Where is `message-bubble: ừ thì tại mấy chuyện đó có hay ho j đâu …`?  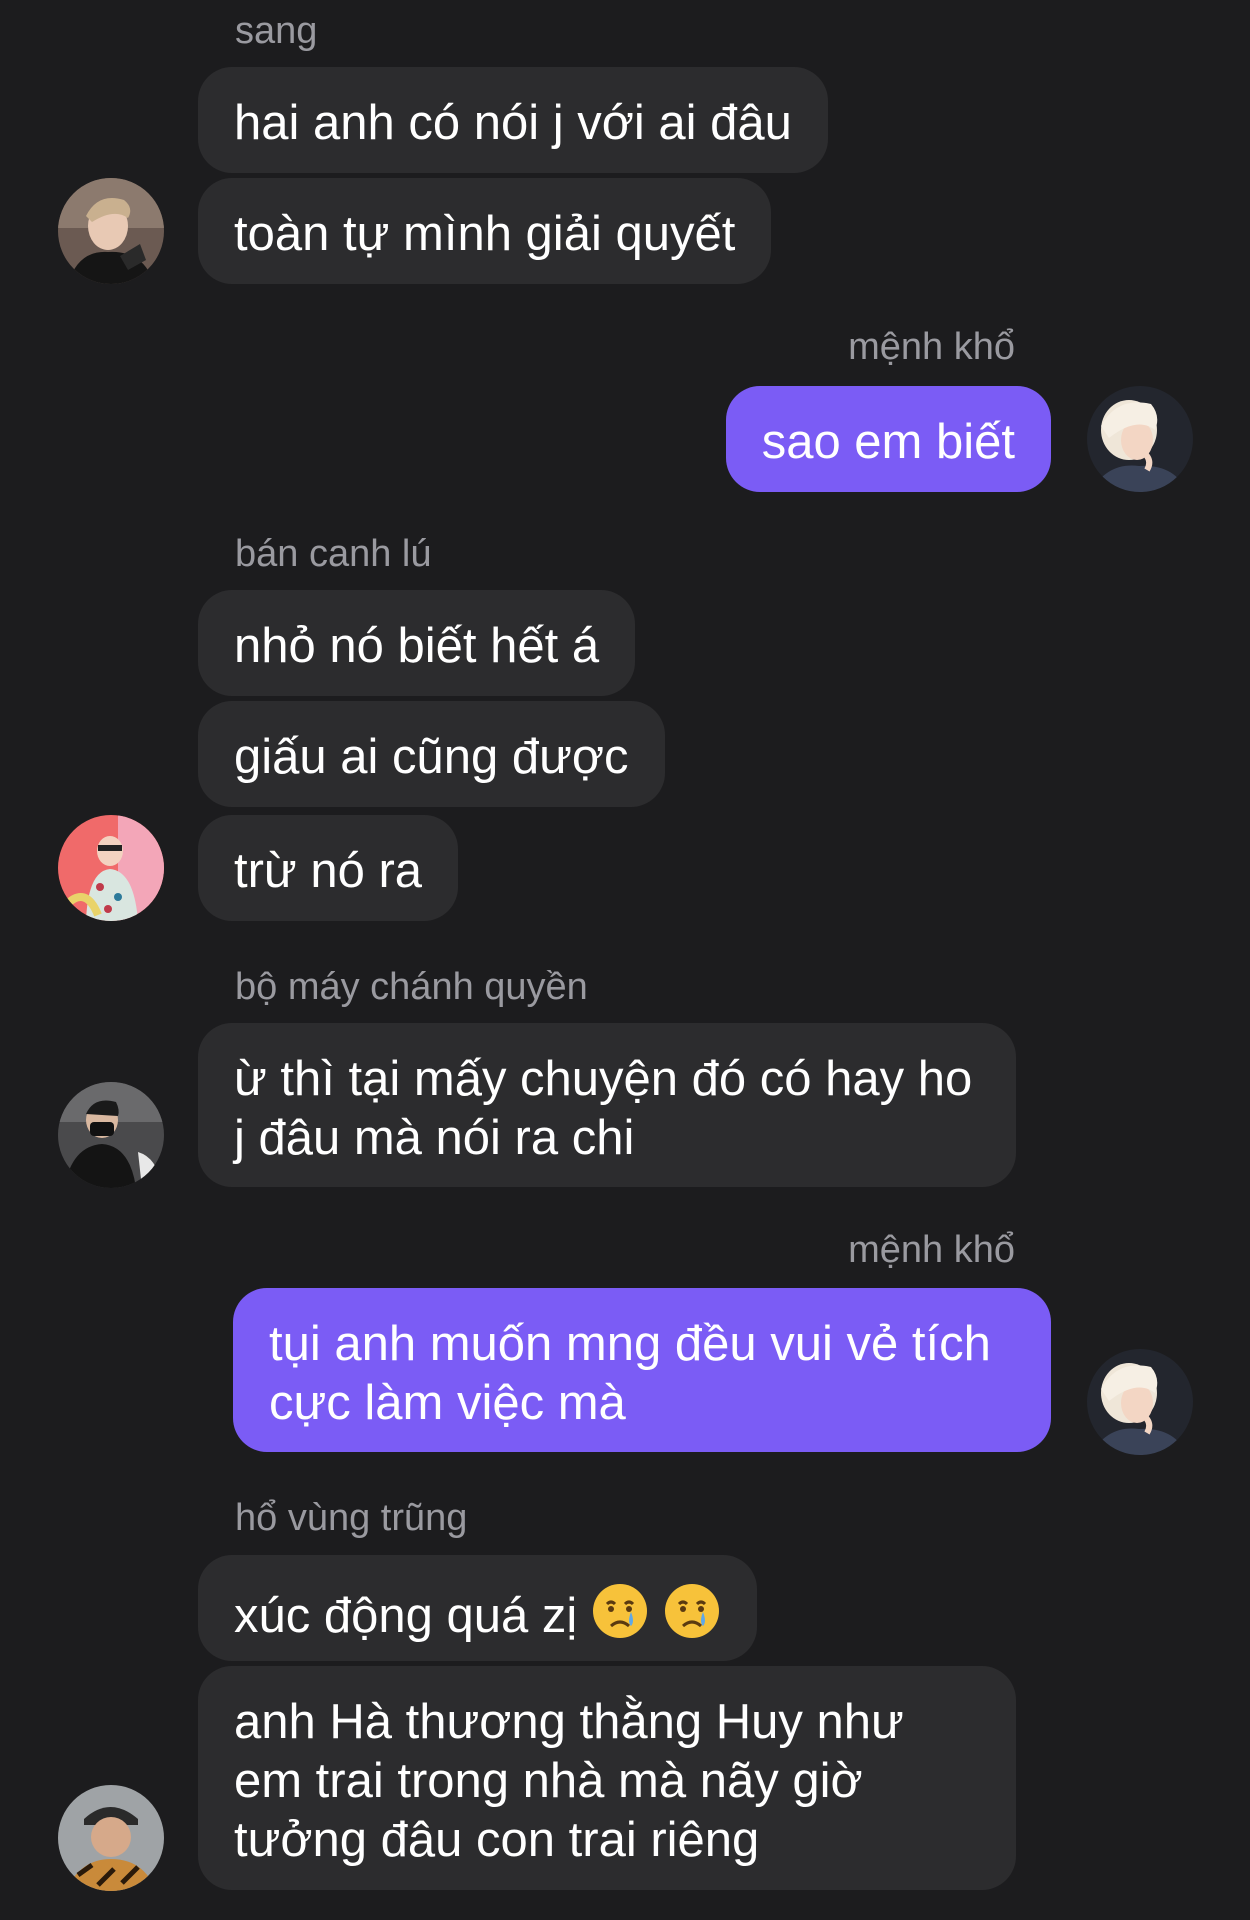 message-bubble: ừ thì tại mấy chuyện đó có hay ho j đâu … is located at coordinates (607, 1105).